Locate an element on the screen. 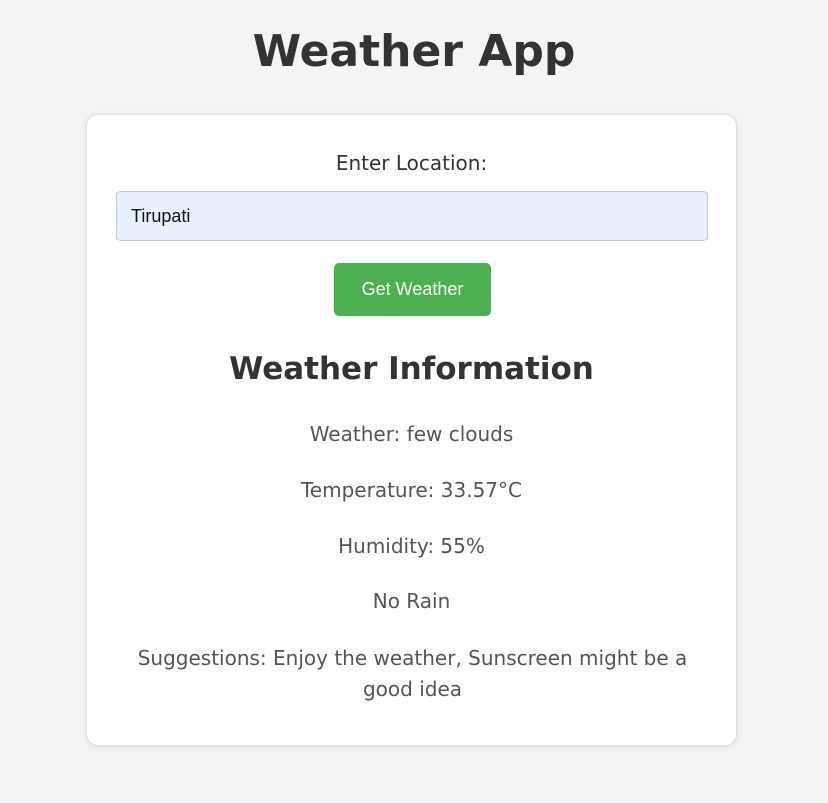  weather-info-heading: Weather Information is located at coordinates (411, 369).